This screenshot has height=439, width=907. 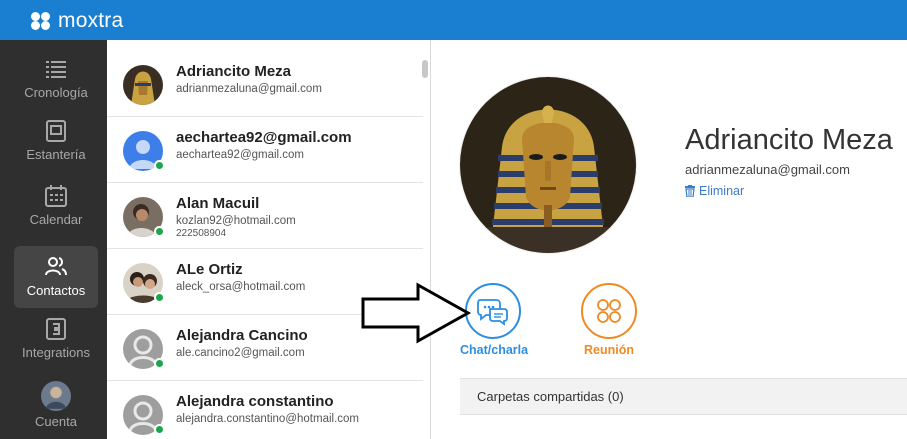 What do you see at coordinates (218, 203) in the screenshot?
I see `contact-name: Alan Macuil` at bounding box center [218, 203].